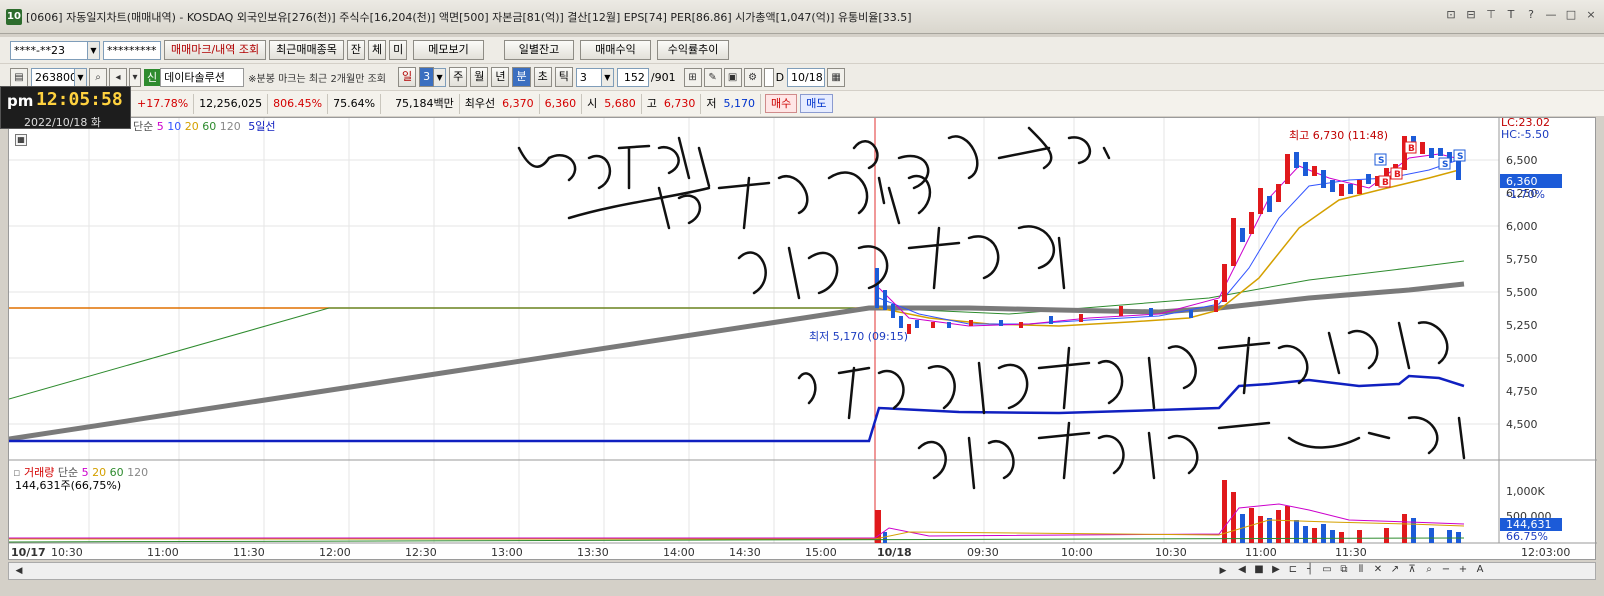 The width and height of the screenshot is (1604, 596). Describe the element at coordinates (1361, 569) in the screenshot. I see `split-icon: ⫴` at that location.